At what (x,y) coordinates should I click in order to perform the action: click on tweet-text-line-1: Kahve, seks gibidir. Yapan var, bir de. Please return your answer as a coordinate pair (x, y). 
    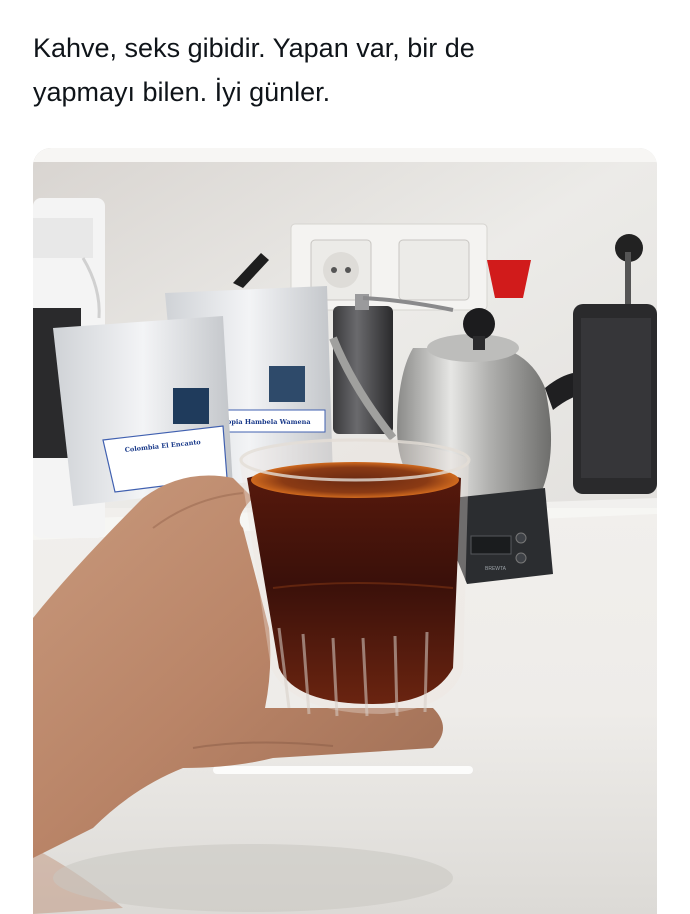
    Looking at the image, I should click on (254, 48).